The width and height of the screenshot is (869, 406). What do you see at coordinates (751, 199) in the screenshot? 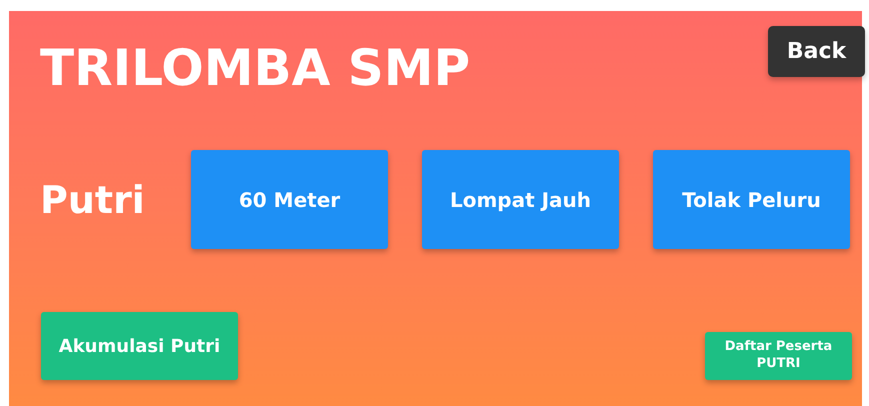
I see `event-button: Tolak Peluru` at bounding box center [751, 199].